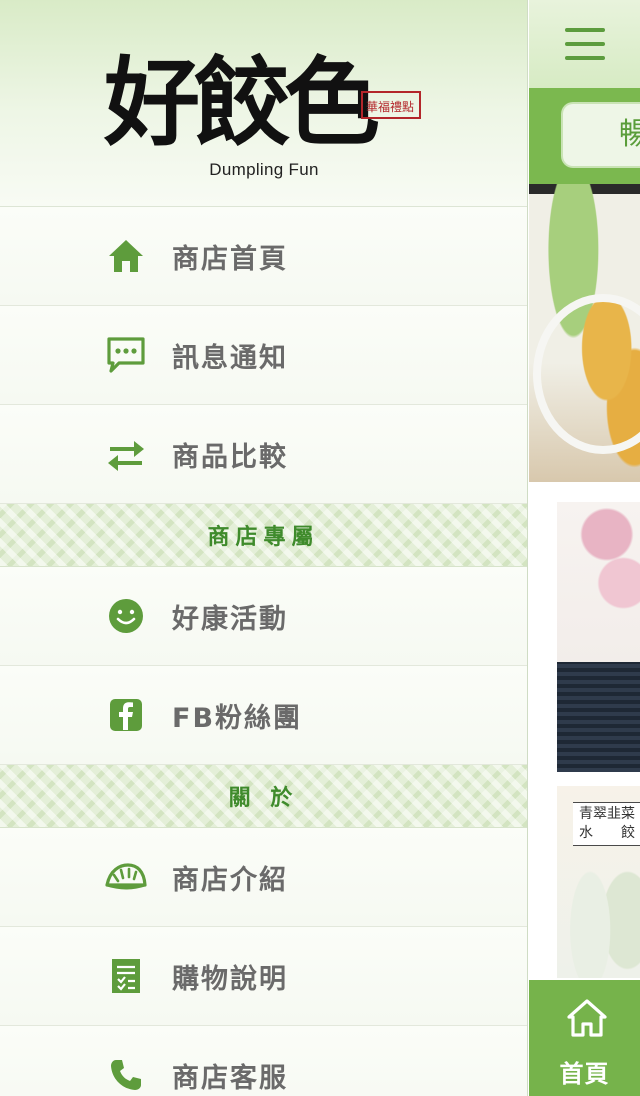  Describe the element at coordinates (230, 1078) in the screenshot. I see `menu-item-label: 商店客服` at that location.